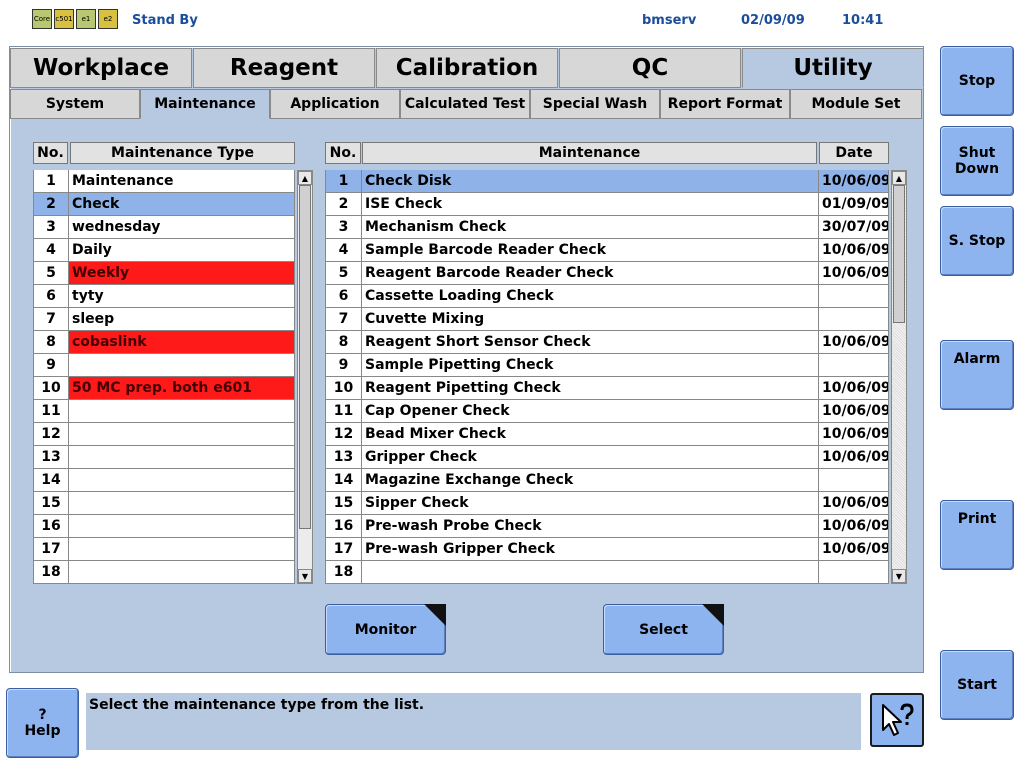 Image resolution: width=1024 pixels, height=768 pixels. Describe the element at coordinates (164, 319) in the screenshot. I see `table-row: 7 sleep` at that location.